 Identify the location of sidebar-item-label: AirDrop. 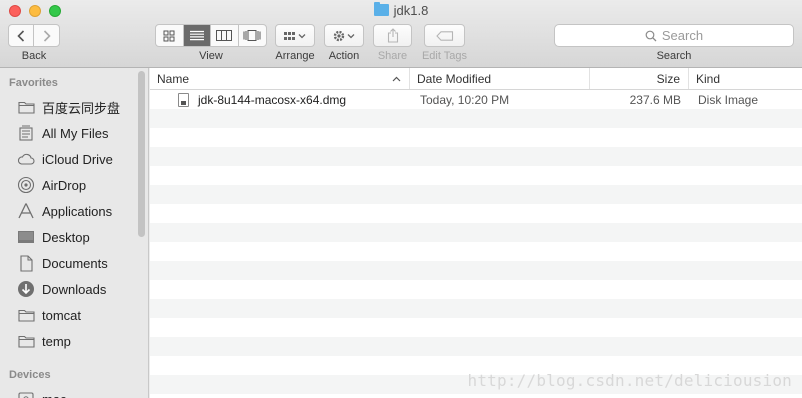
(64, 185).